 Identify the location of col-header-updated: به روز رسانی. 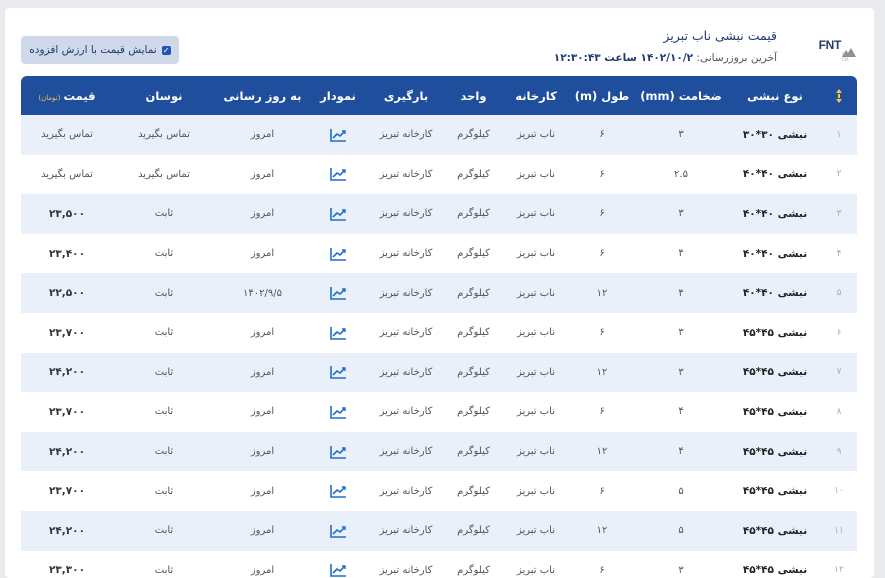
(262, 95).